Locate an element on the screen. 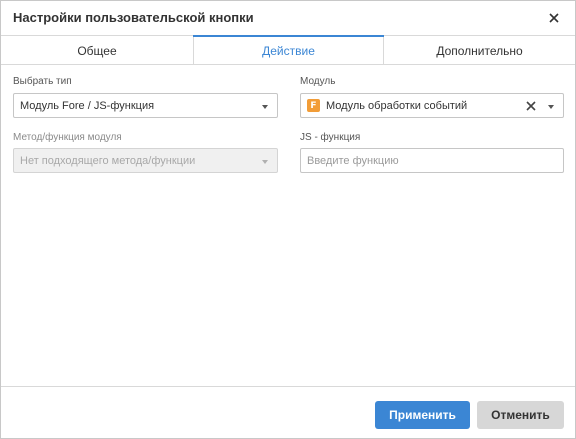 The image size is (576, 439). module-label: Модуль is located at coordinates (318, 81).